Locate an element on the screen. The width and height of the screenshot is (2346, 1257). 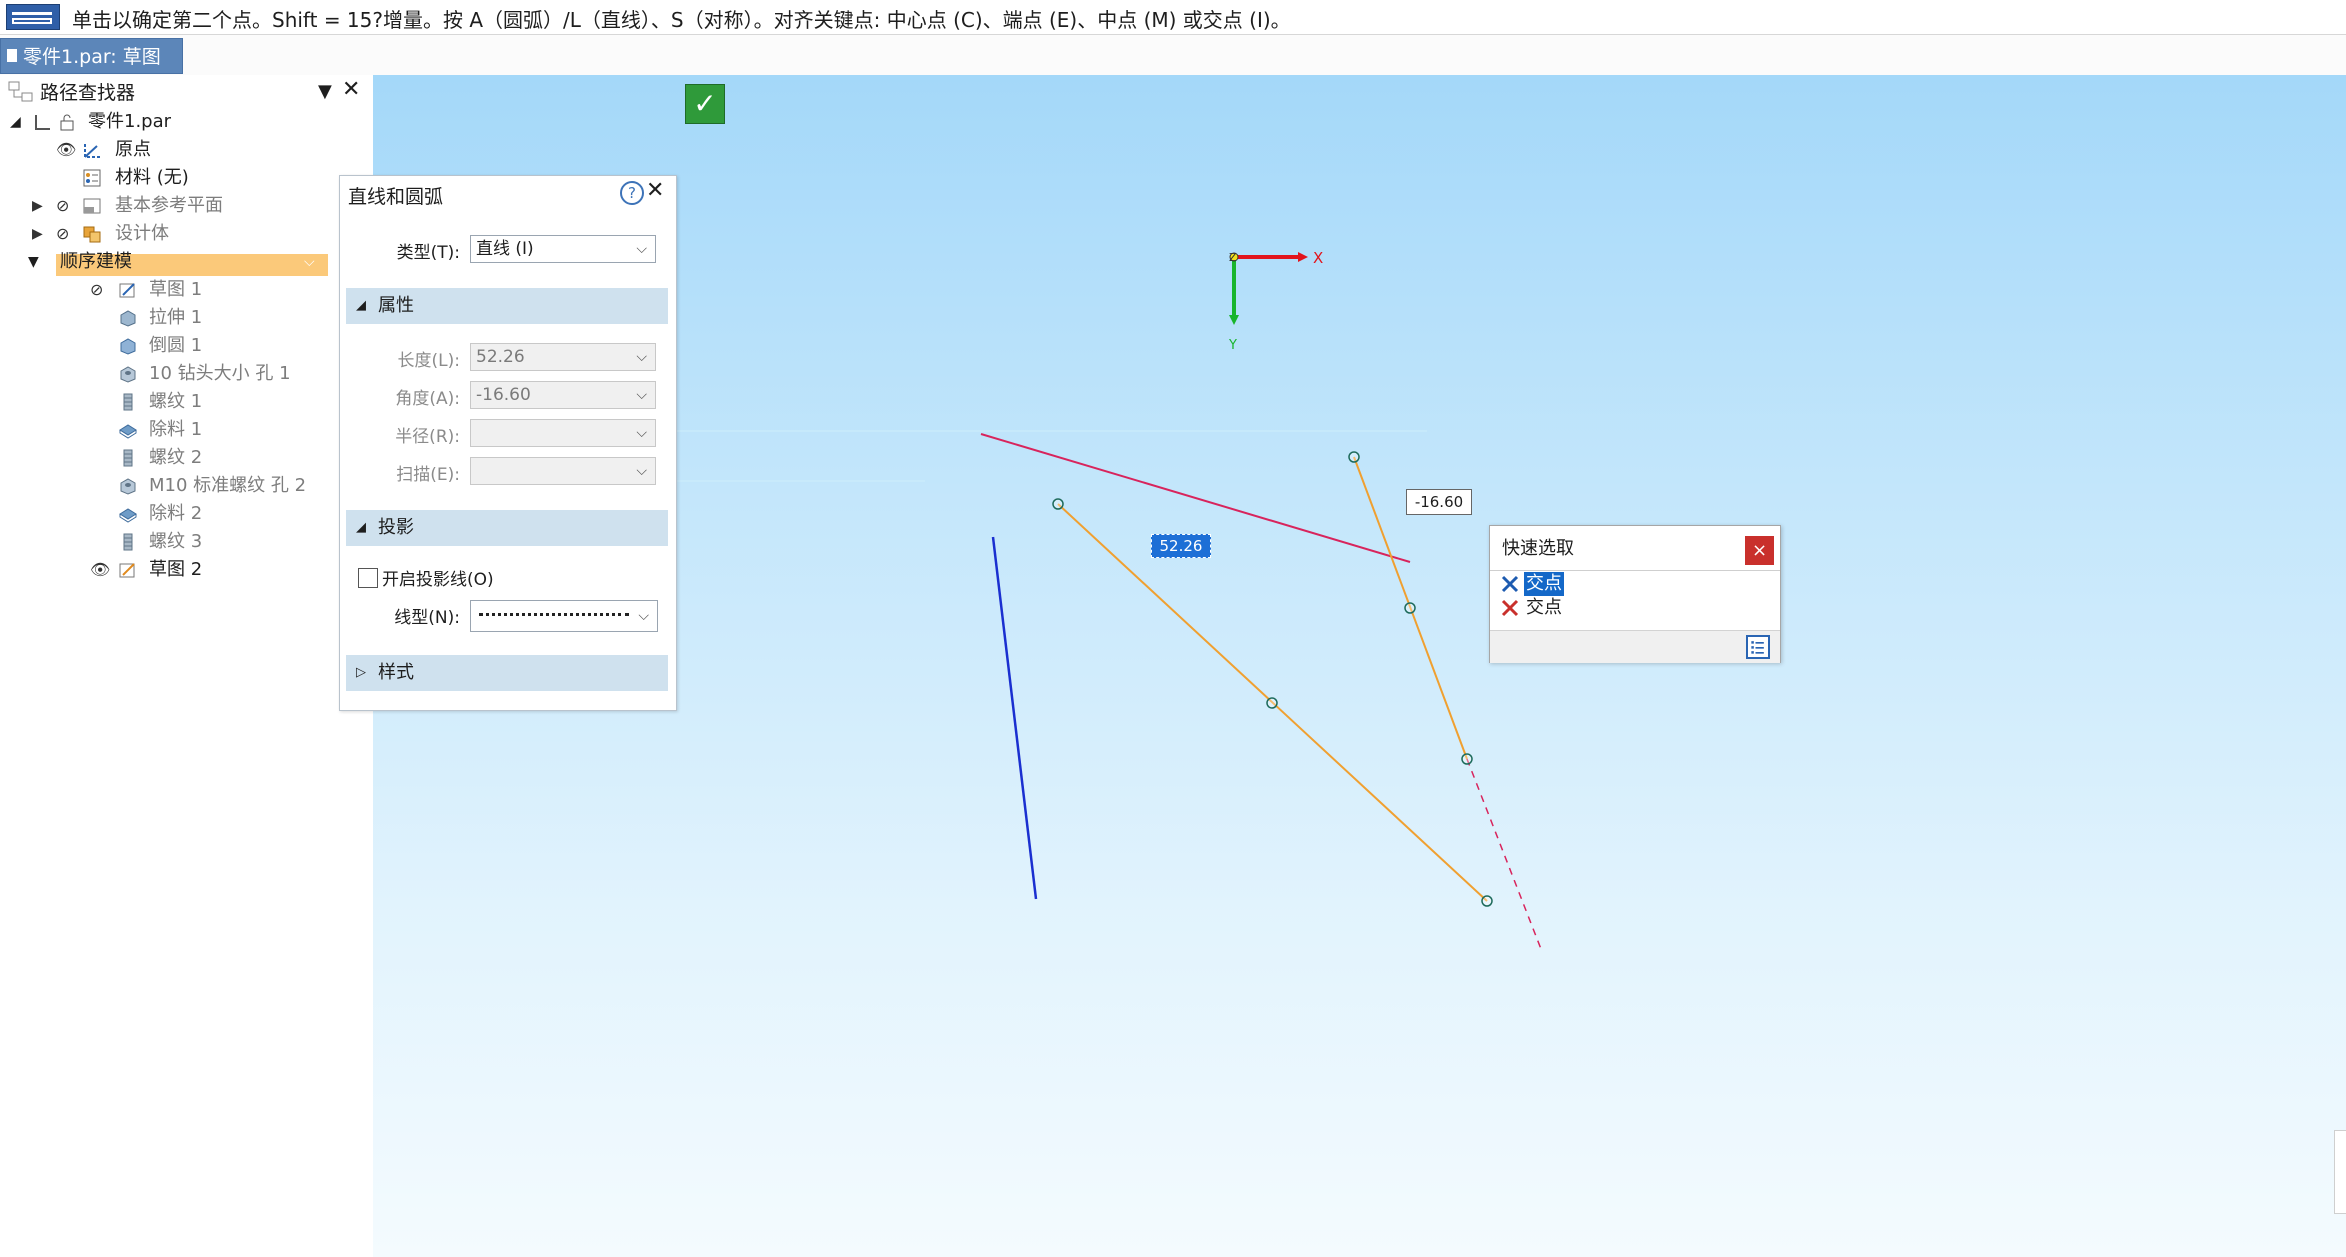
tree-item-sketch-2: 👁 草图 2 is located at coordinates (168, 570).